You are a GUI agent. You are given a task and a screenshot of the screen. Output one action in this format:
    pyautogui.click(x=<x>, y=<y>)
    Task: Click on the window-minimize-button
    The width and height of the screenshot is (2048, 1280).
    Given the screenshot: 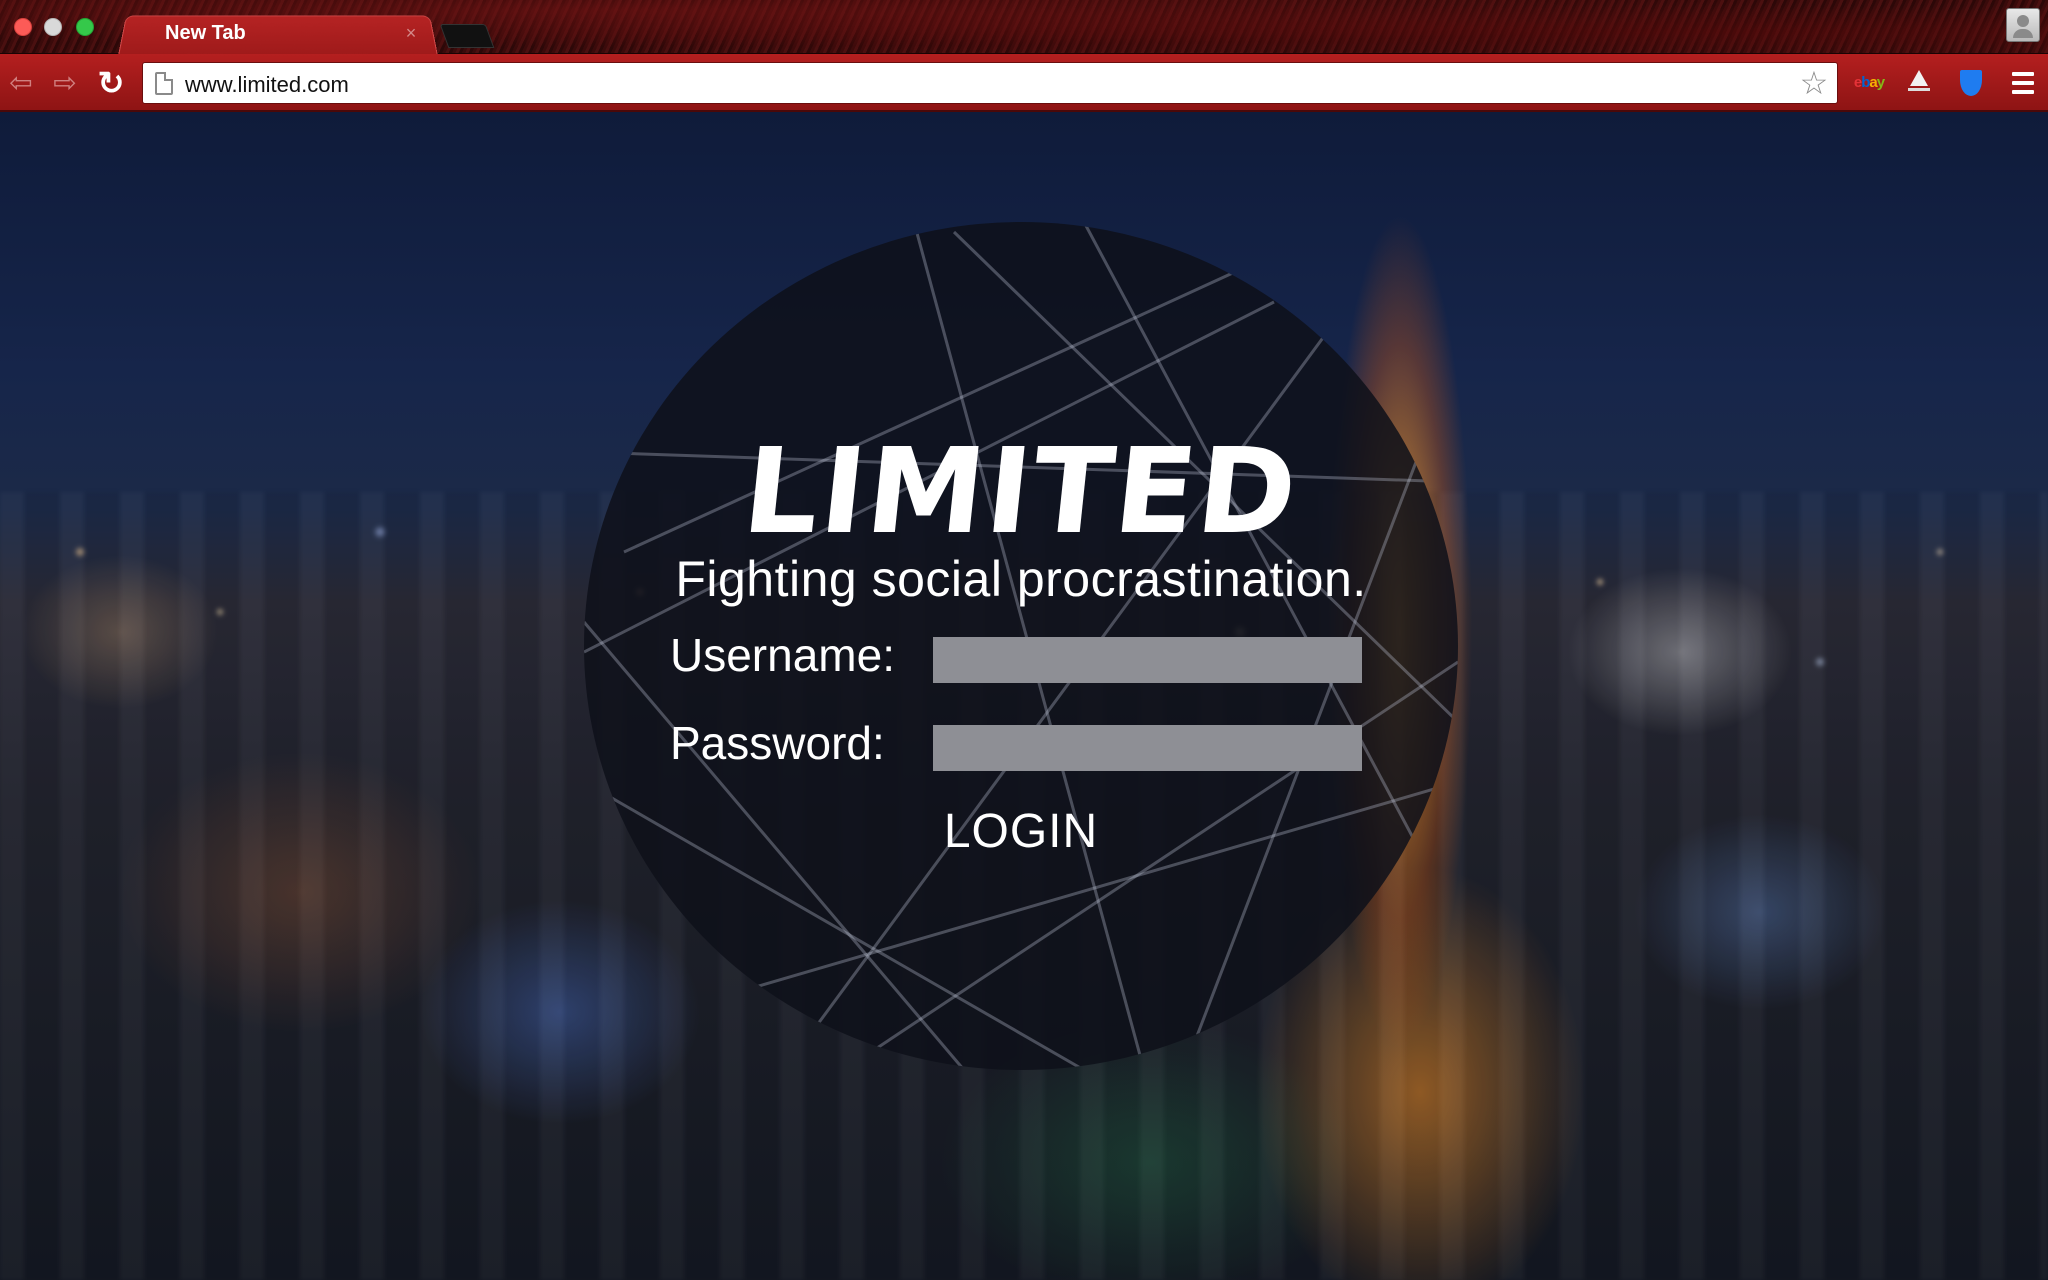 What is the action you would take?
    pyautogui.click(x=53, y=27)
    